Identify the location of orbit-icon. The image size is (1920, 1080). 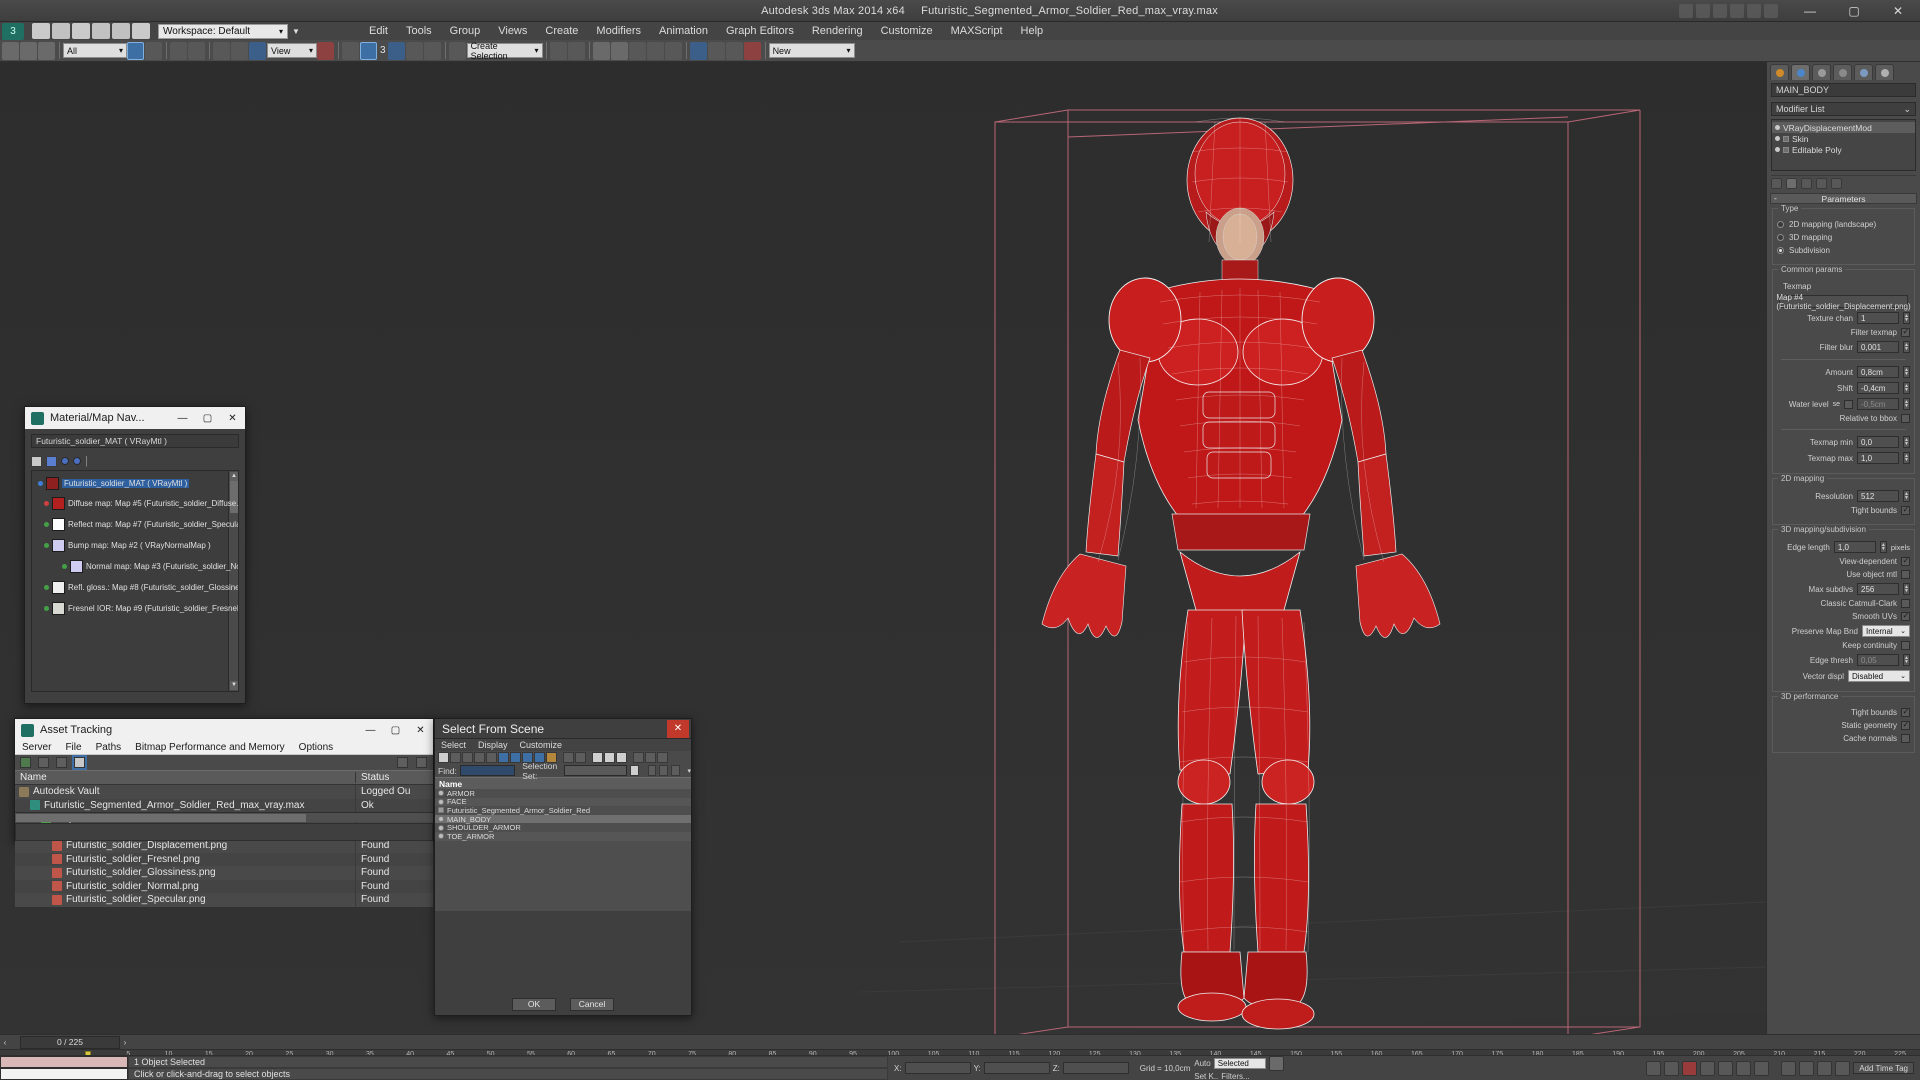
(1825, 1068).